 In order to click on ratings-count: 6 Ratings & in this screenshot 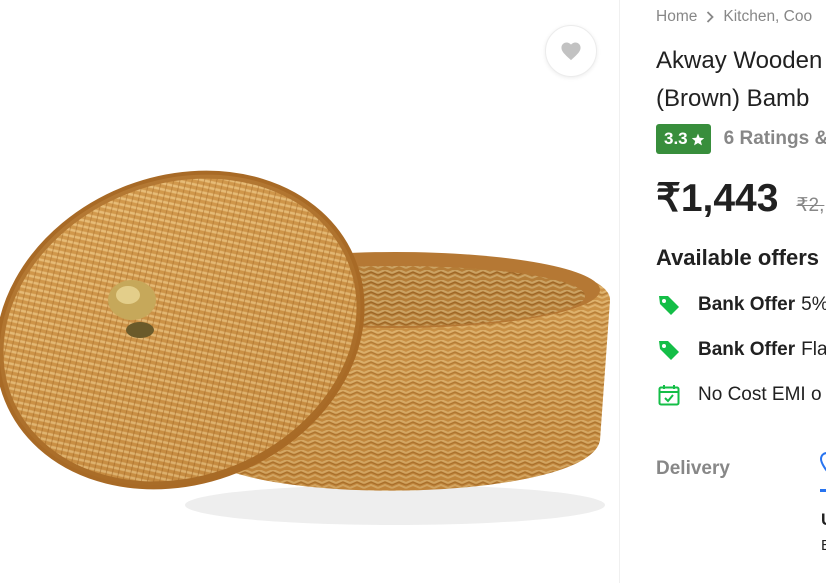, I will do `click(775, 139)`.